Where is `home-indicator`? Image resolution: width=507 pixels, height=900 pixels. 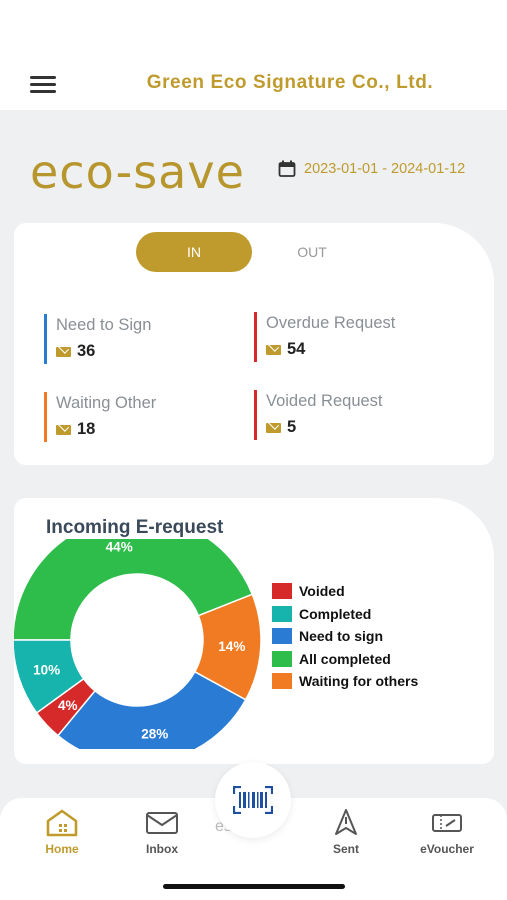 home-indicator is located at coordinates (254, 886).